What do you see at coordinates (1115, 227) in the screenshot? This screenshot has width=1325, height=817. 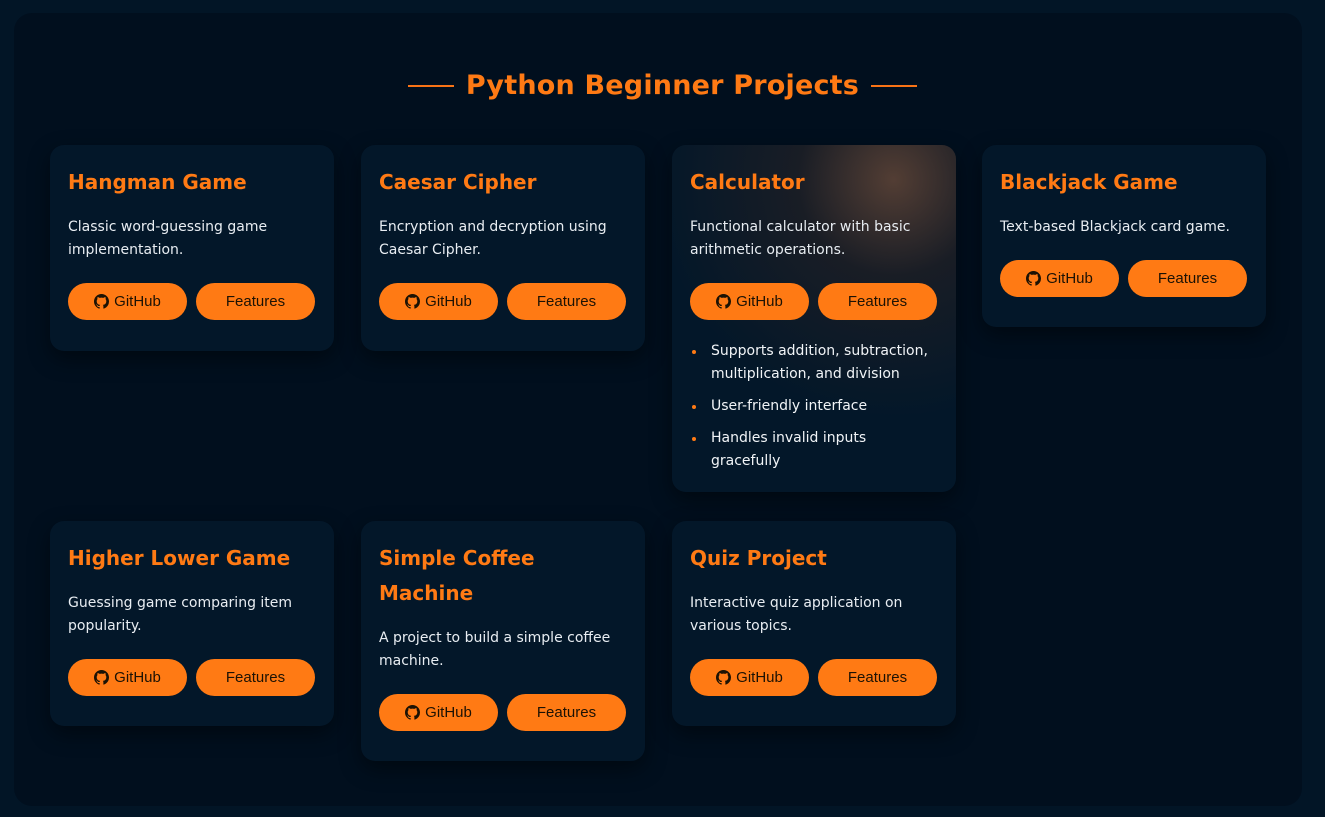 I see `project-description: Text-based Blackjack card game.` at bounding box center [1115, 227].